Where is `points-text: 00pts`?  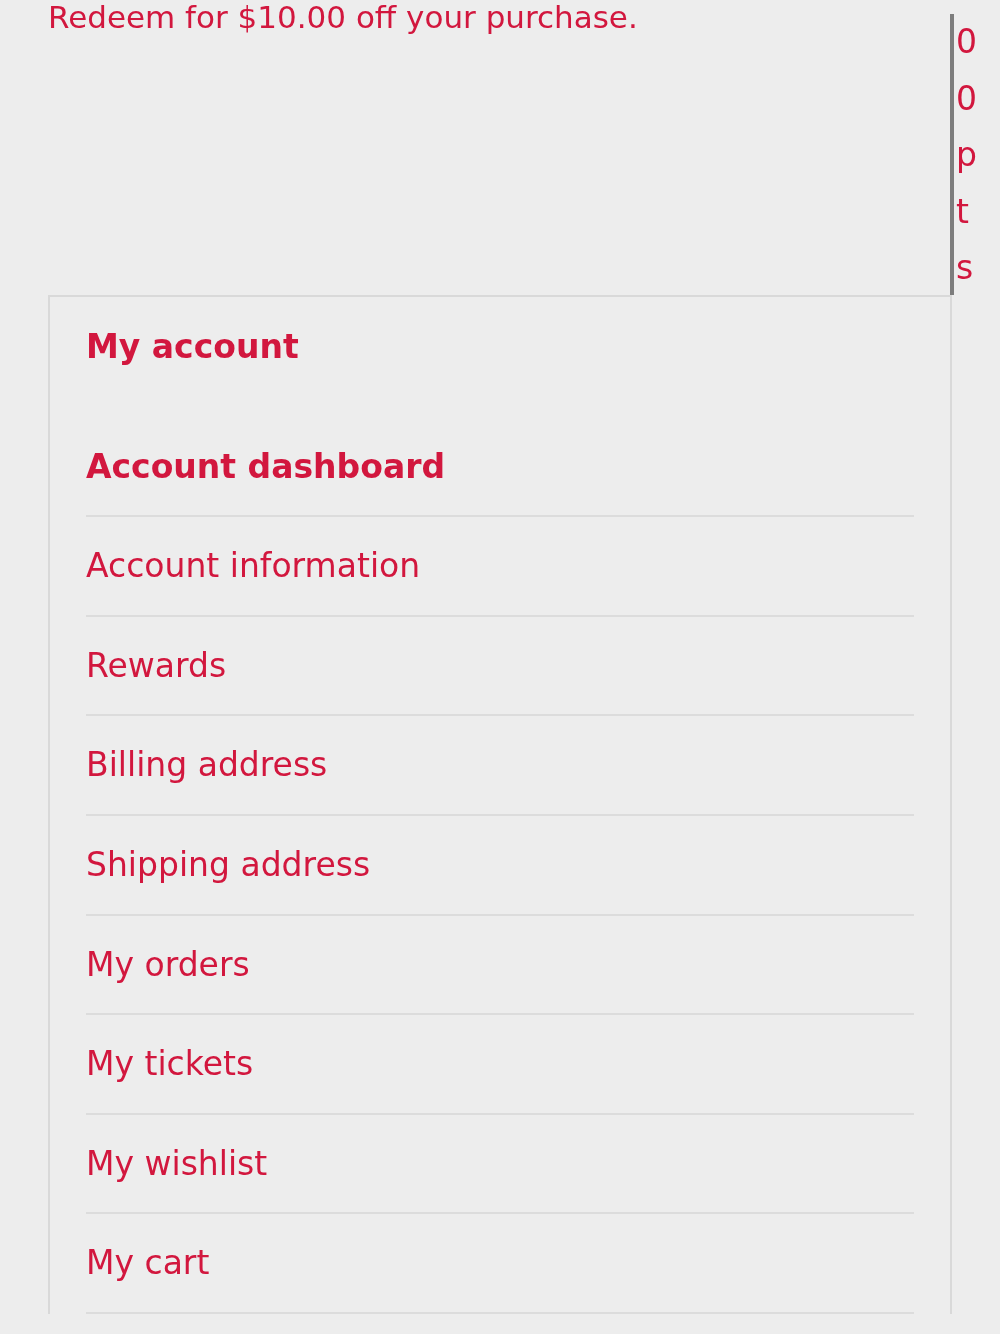
points-text: 00pts is located at coordinates (965, 154).